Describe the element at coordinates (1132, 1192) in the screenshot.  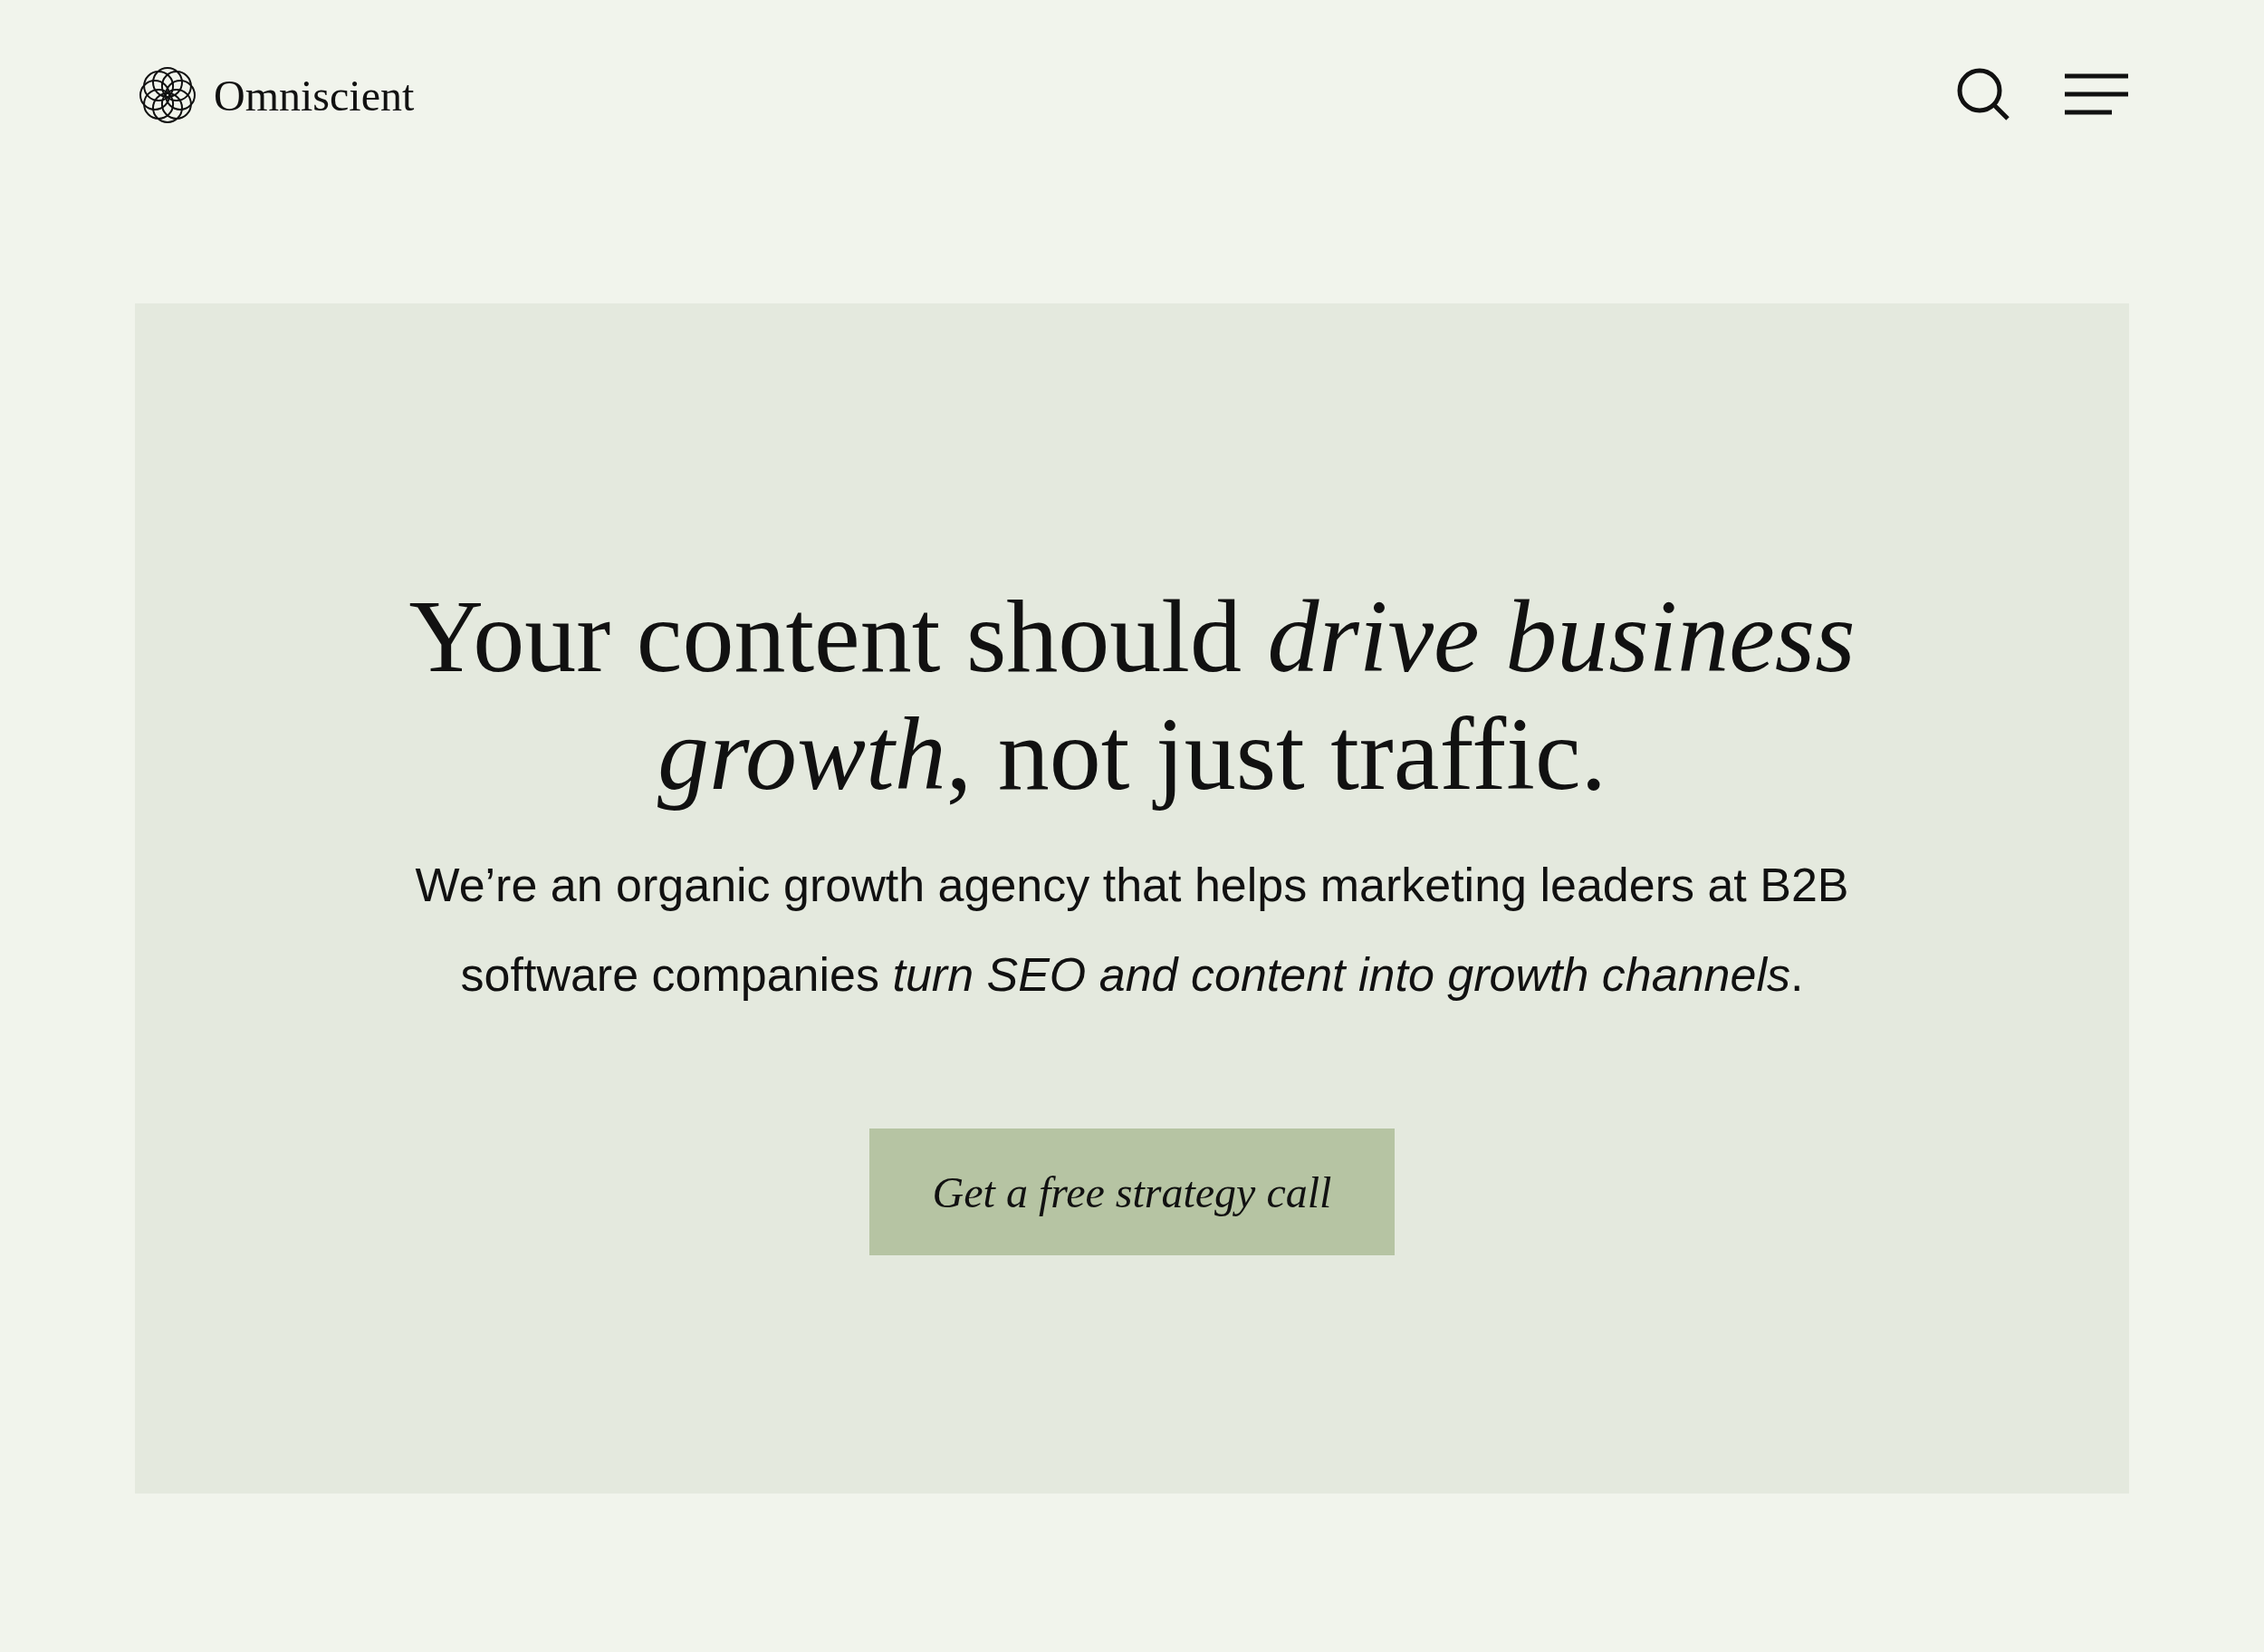
I see `strategy-call-button: Get a free strategy call` at that location.